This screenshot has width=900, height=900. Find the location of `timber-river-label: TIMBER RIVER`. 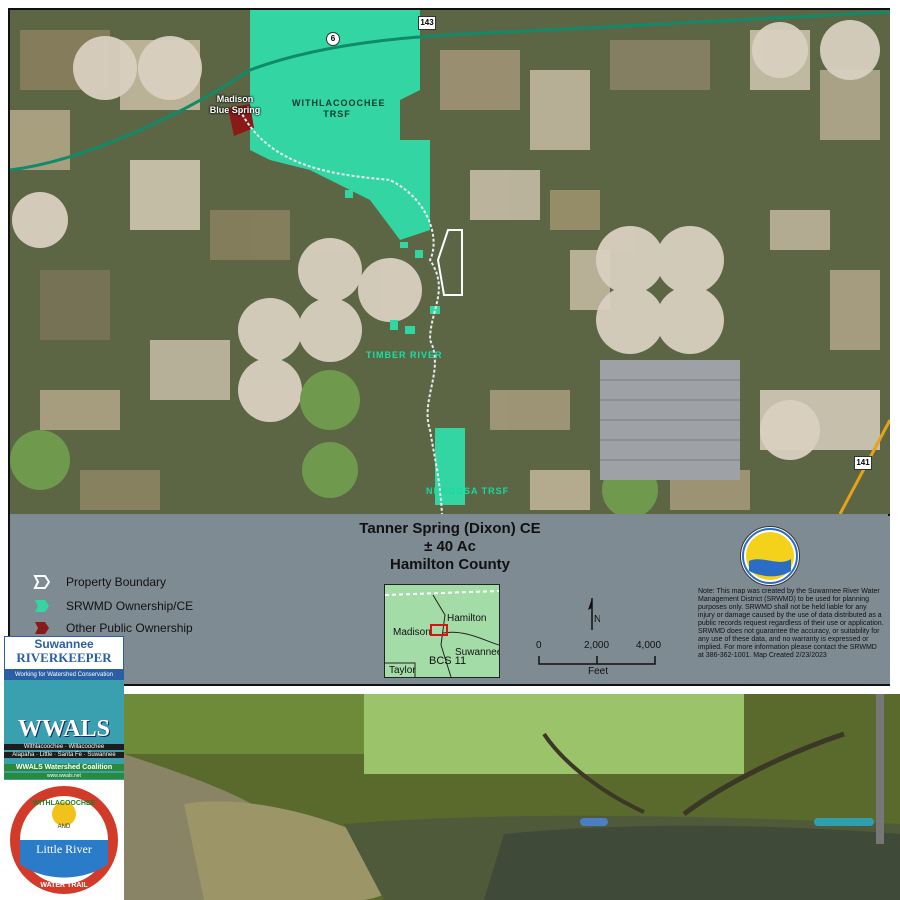

timber-river-label: TIMBER RIVER is located at coordinates (404, 355).